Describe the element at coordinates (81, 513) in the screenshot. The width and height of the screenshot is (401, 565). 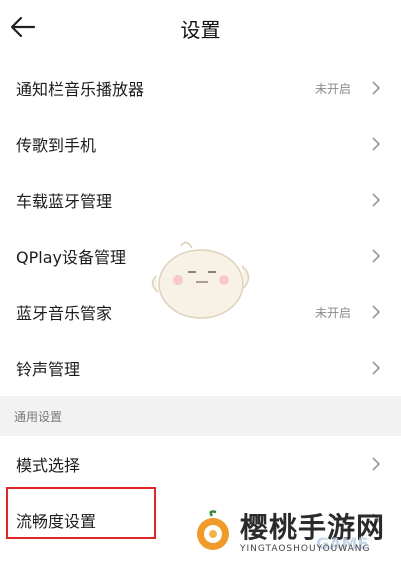
I see `highlight-annotation` at that location.